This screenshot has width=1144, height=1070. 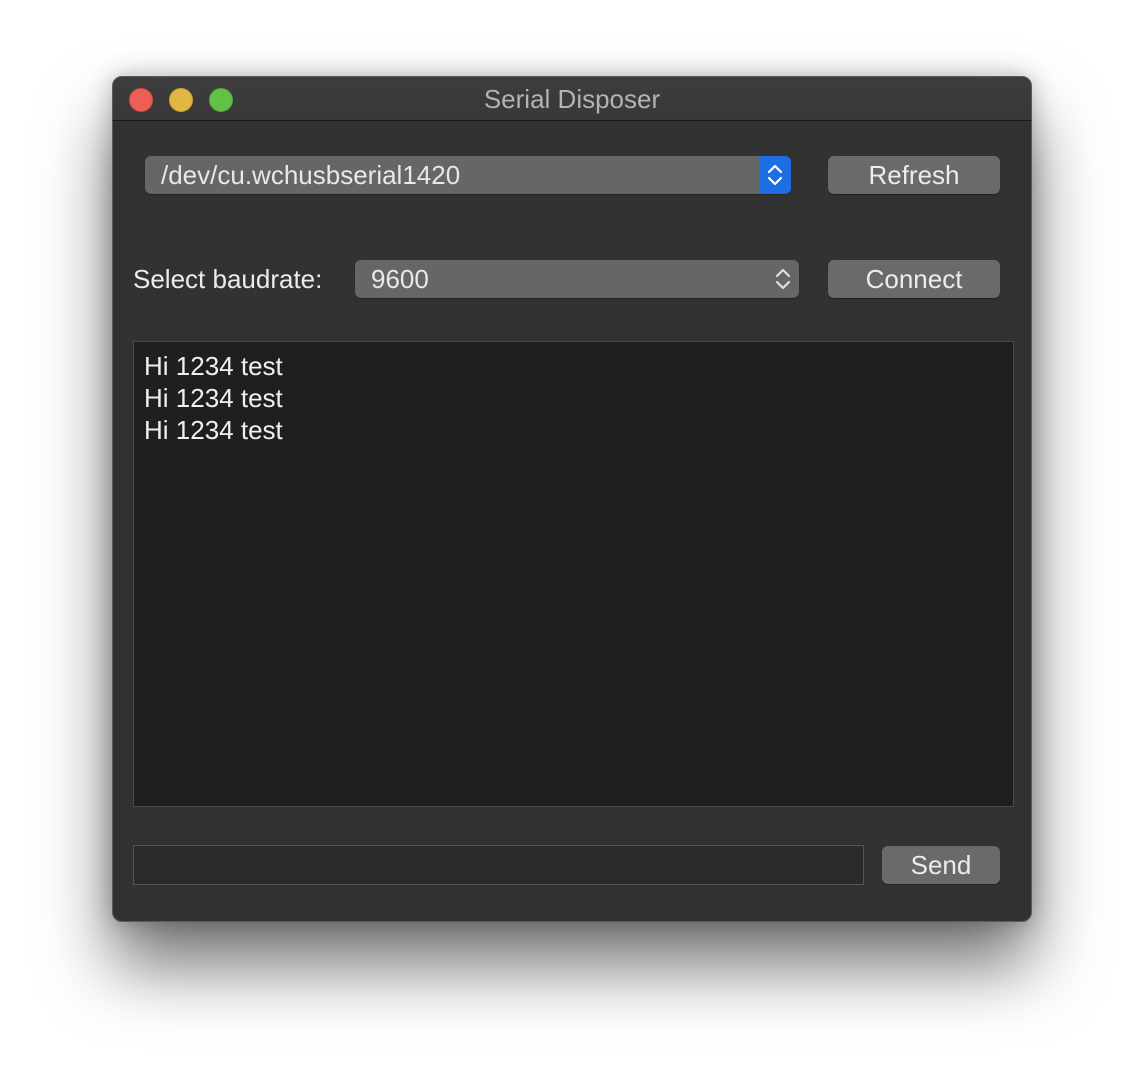 I want to click on serial-port-select: /dev/cu.wchusbserial1420, so click(x=468, y=175).